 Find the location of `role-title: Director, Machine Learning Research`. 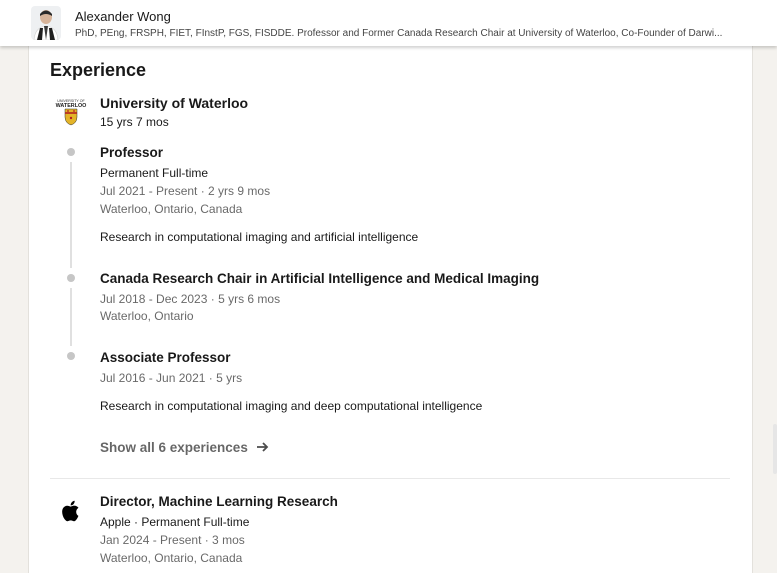

role-title: Director, Machine Learning Research is located at coordinates (219, 501).